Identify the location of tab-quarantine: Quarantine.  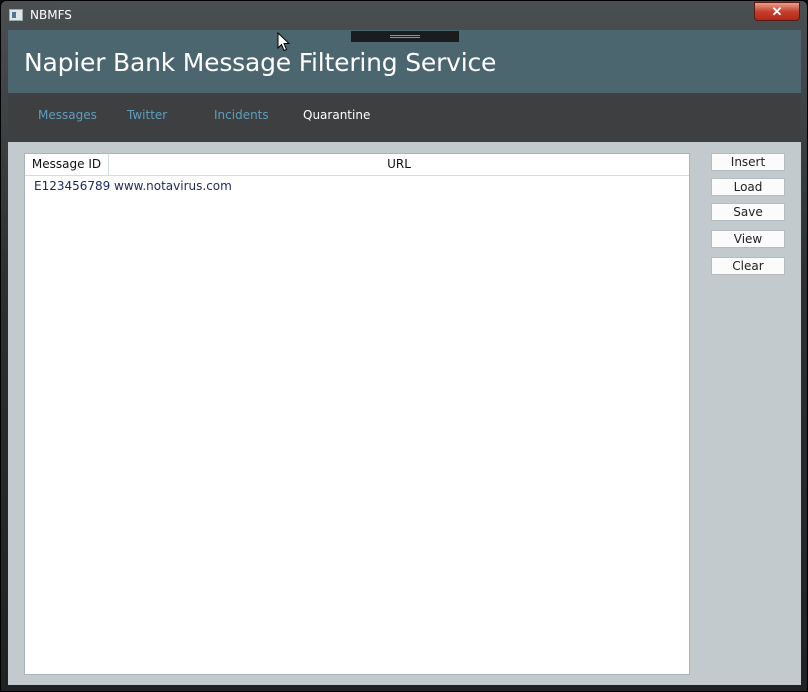
(336, 115).